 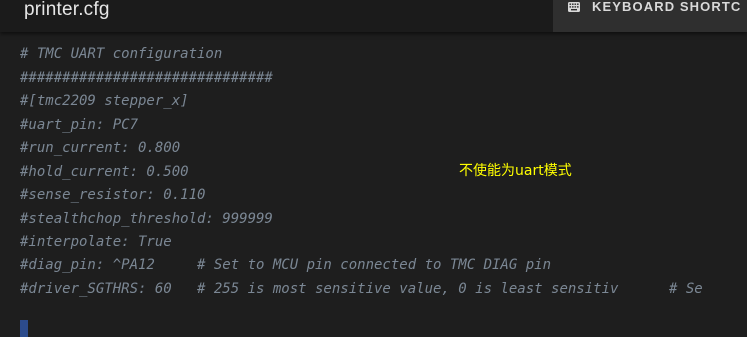 What do you see at coordinates (650, 16) in the screenshot?
I see `keyboard-shortcuts-button: KEYBOARD SHORTC` at bounding box center [650, 16].